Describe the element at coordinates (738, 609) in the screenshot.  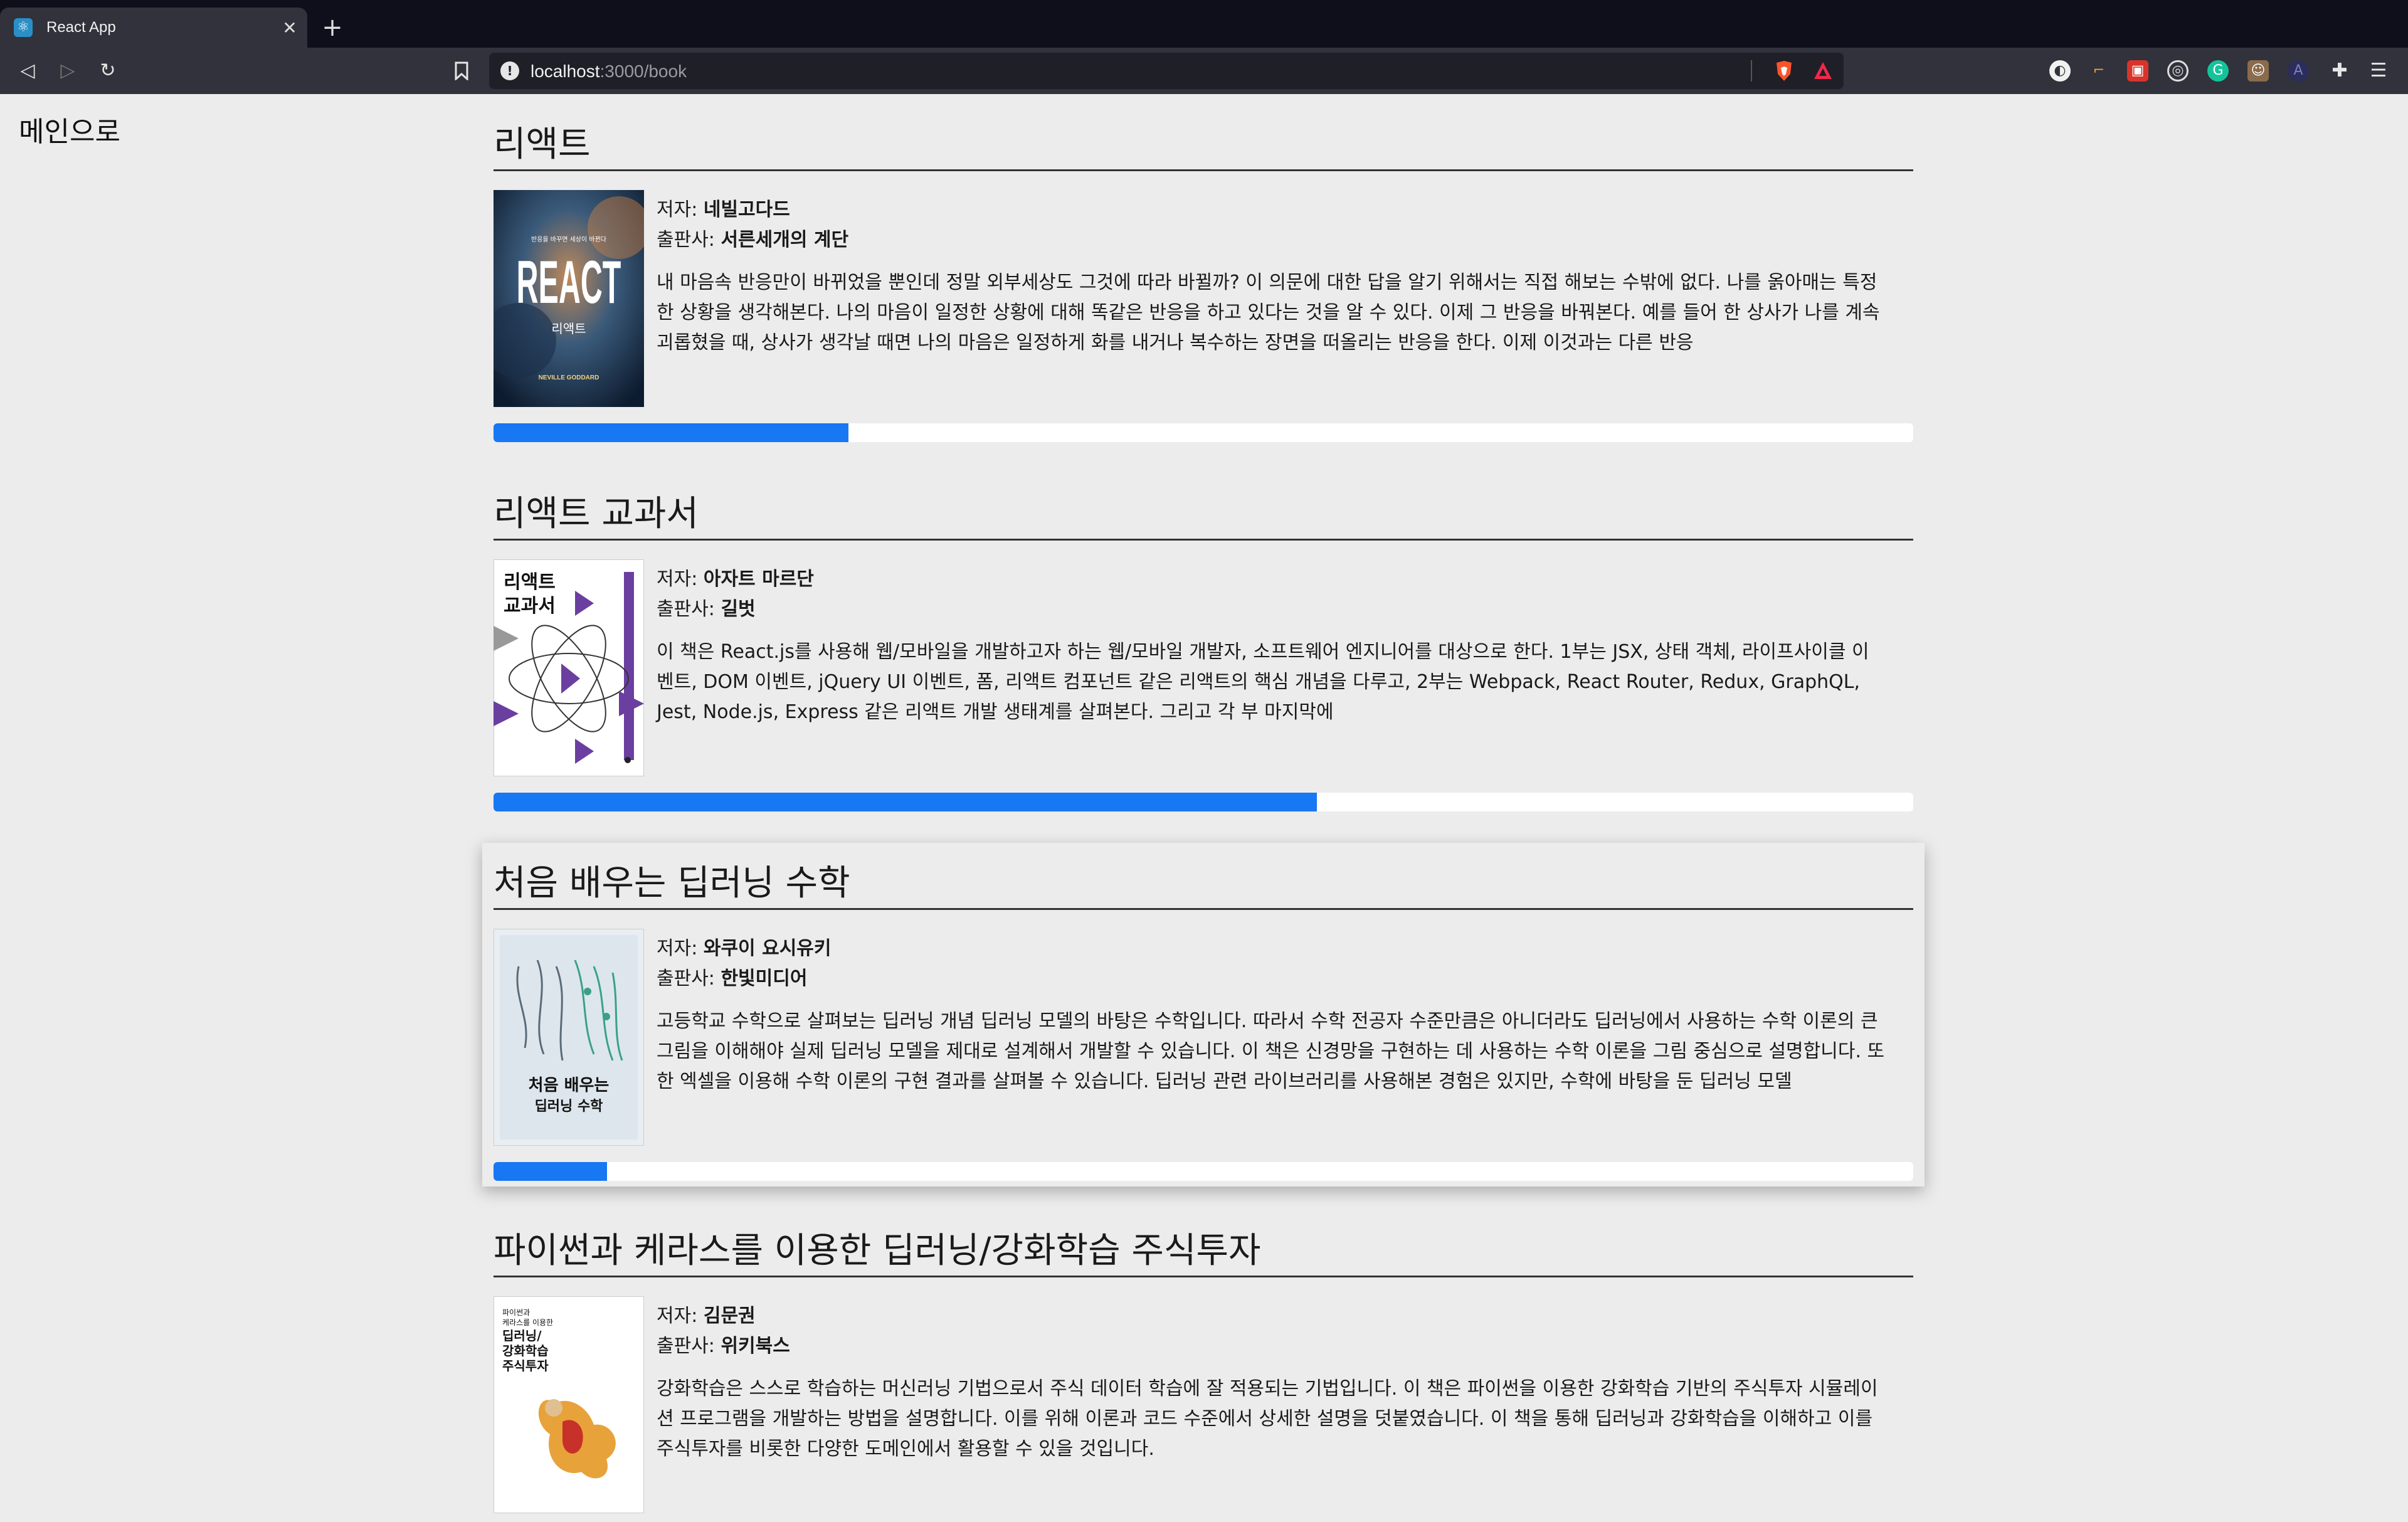
I see `publisher-name: 길벗` at that location.